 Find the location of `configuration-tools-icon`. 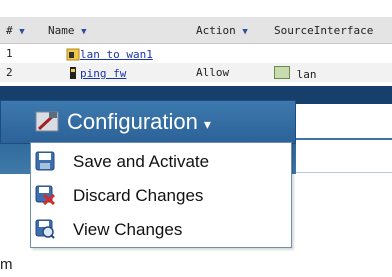

configuration-tools-icon is located at coordinates (47, 121).